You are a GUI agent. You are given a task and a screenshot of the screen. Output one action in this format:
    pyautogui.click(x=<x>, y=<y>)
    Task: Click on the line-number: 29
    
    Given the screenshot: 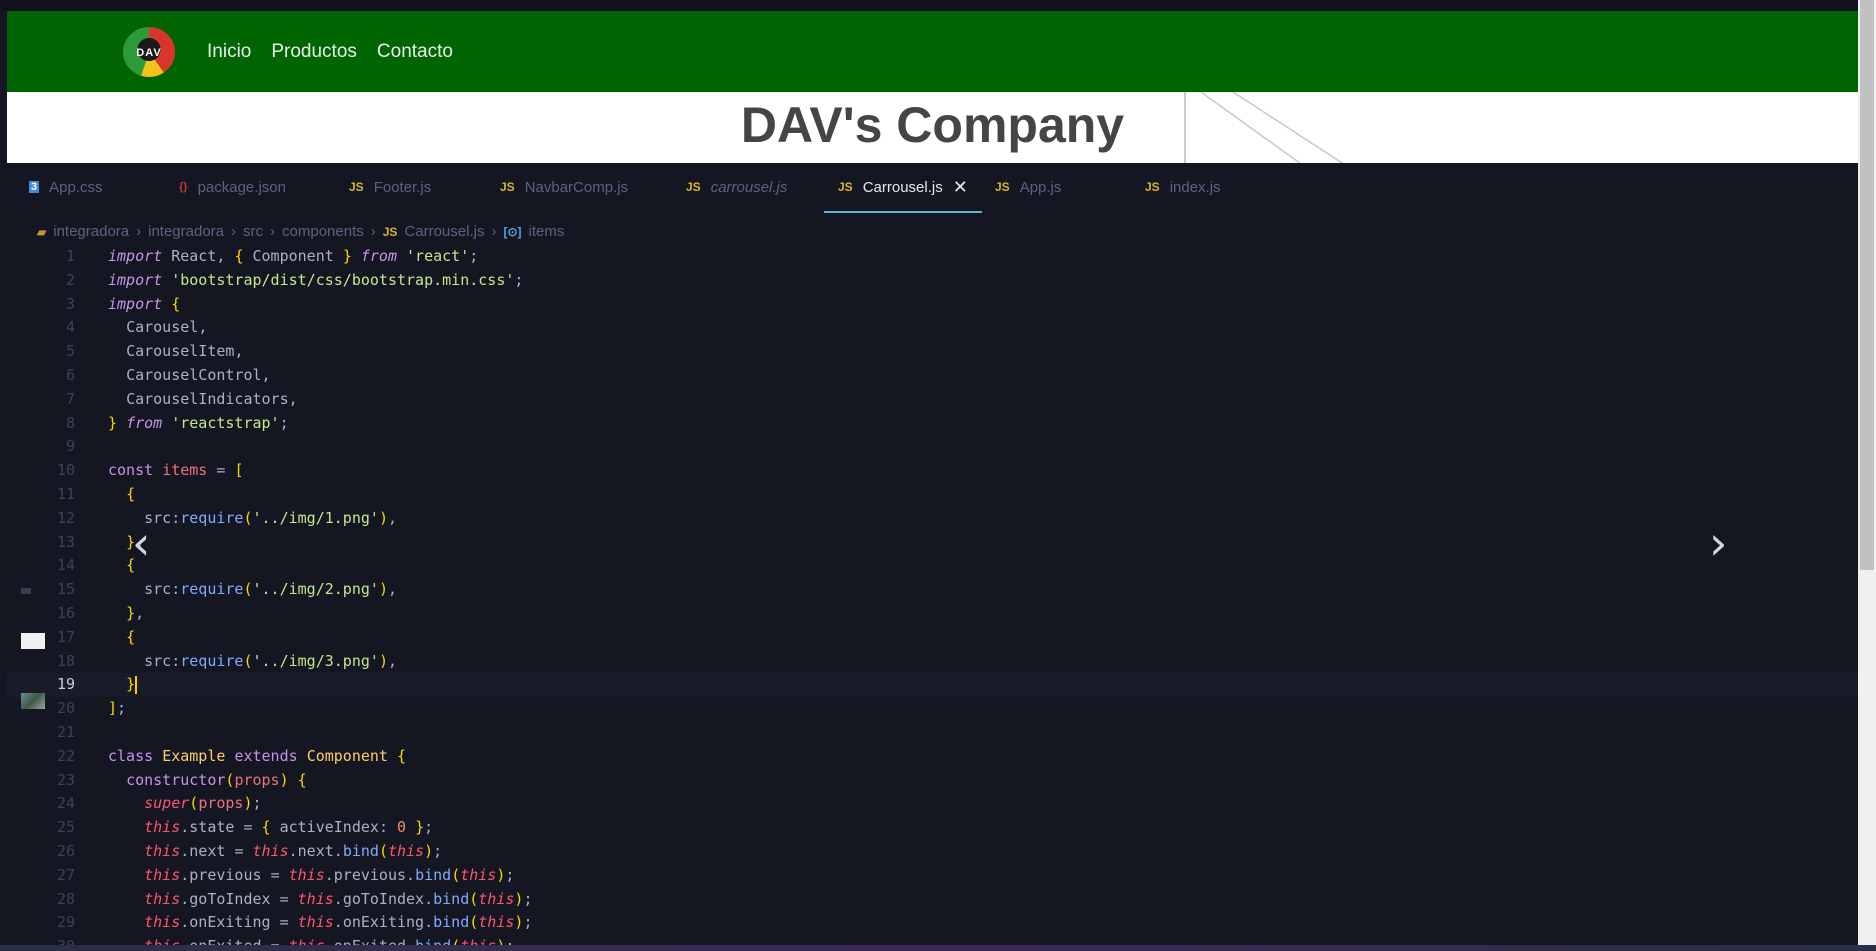 What is the action you would take?
    pyautogui.click(x=65, y=922)
    